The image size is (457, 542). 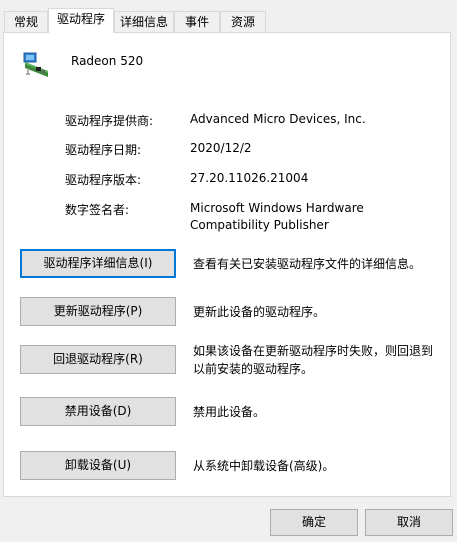 What do you see at coordinates (320, 360) in the screenshot?
I see `rollback-driver-desc: 如果该设备在更新驱动程序时失败，则回退到 以前安装的驱动程序。` at bounding box center [320, 360].